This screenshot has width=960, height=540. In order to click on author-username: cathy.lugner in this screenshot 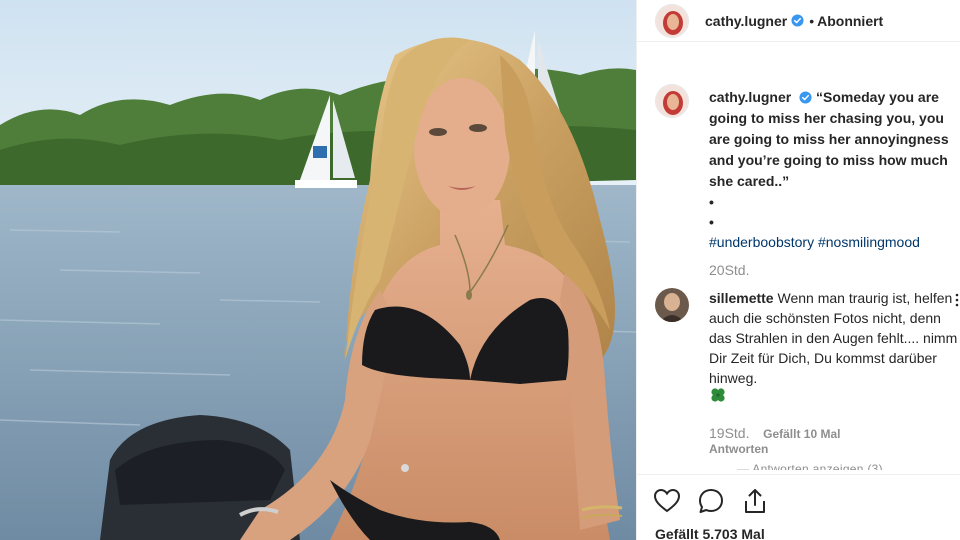, I will do `click(746, 21)`.